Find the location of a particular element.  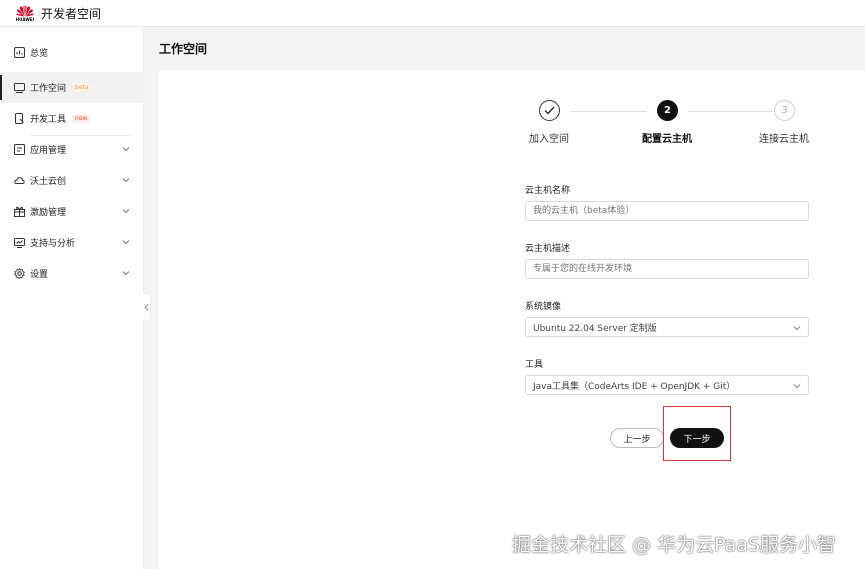

gear-icon is located at coordinates (19, 273).